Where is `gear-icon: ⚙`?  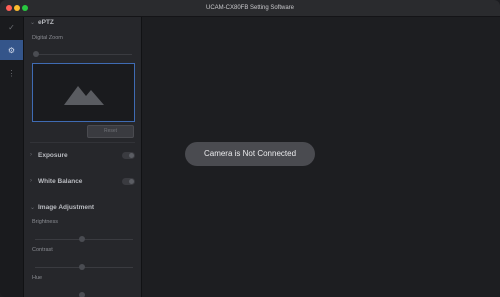
gear-icon: ⚙ is located at coordinates (11, 50).